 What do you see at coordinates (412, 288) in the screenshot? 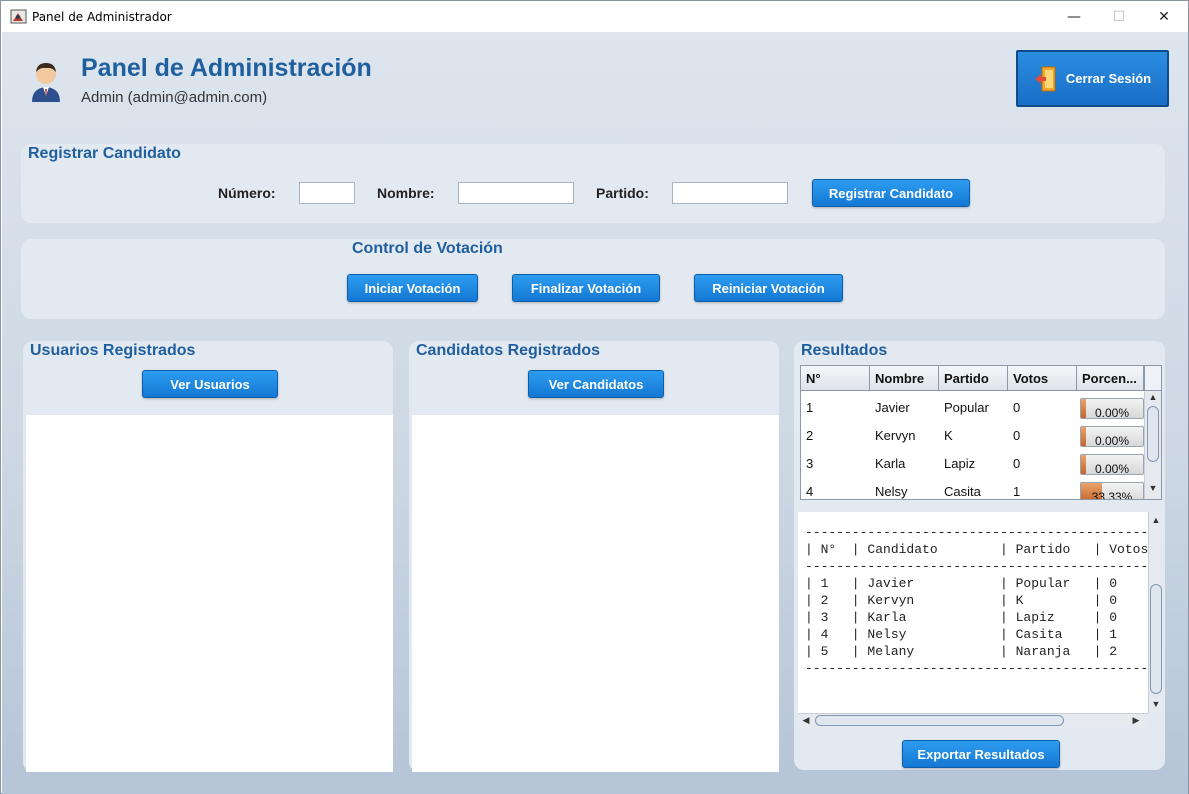
I see `start-voting-button: Iniciar Votación` at bounding box center [412, 288].